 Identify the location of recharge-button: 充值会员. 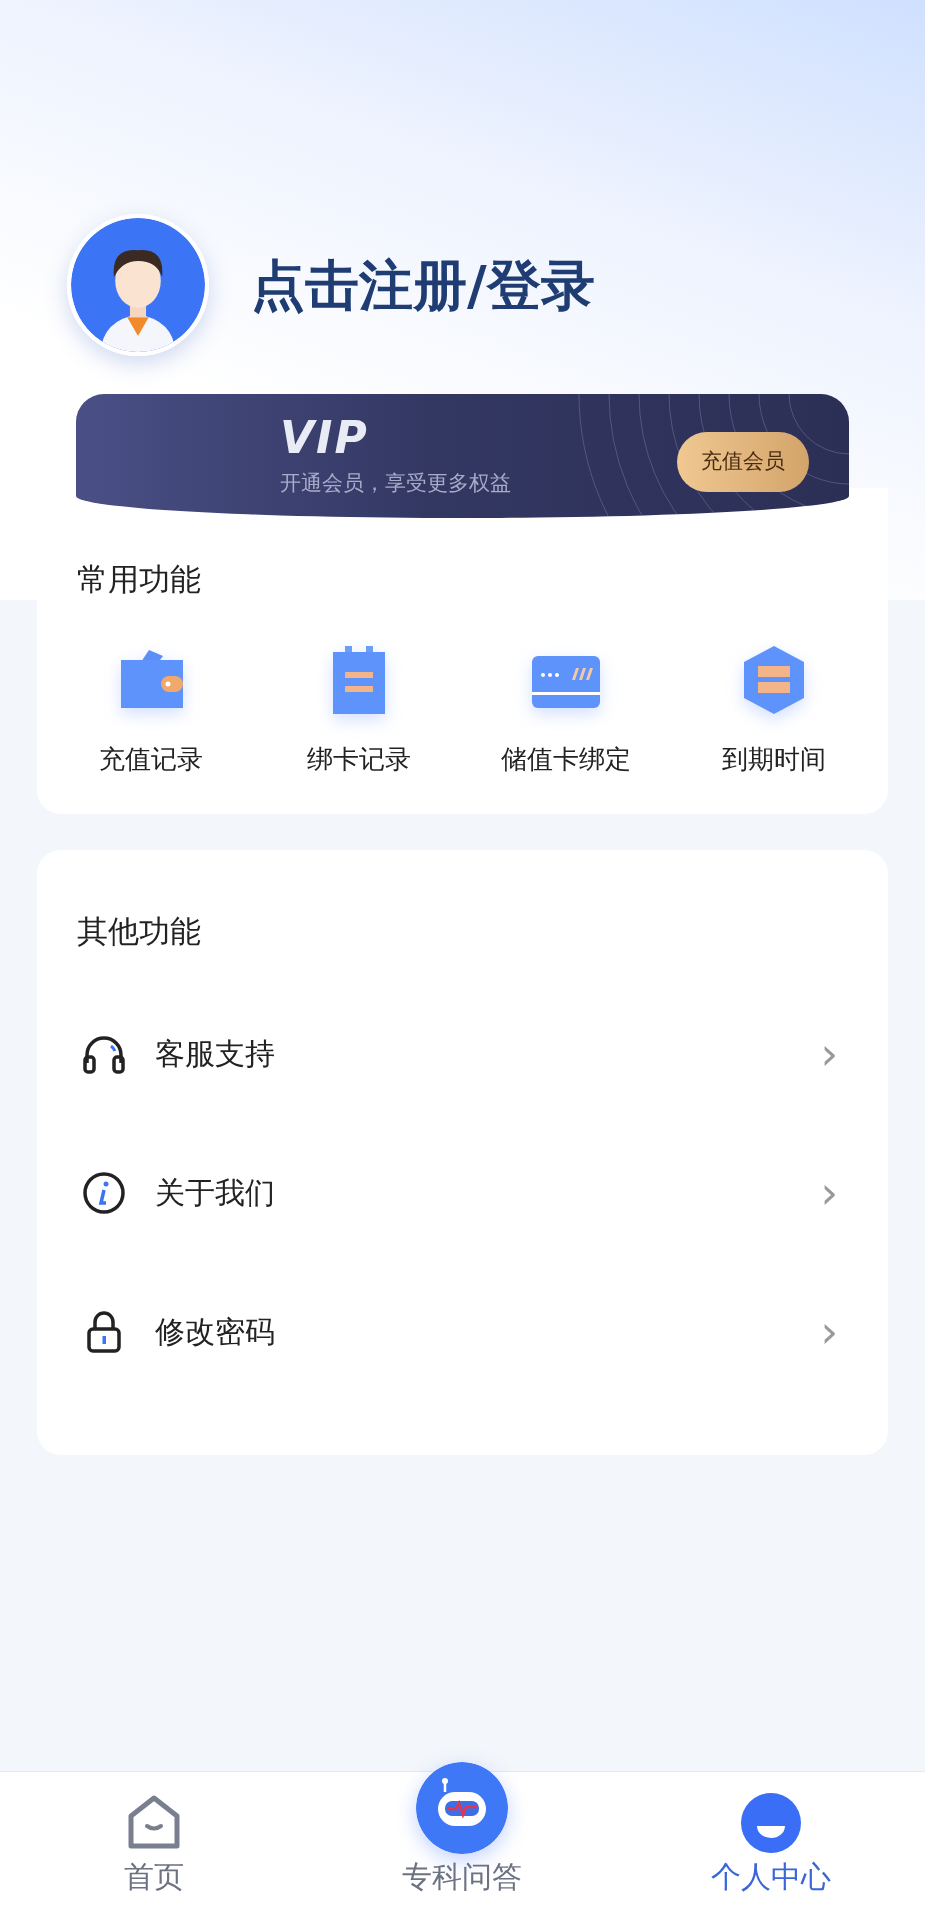
(743, 462).